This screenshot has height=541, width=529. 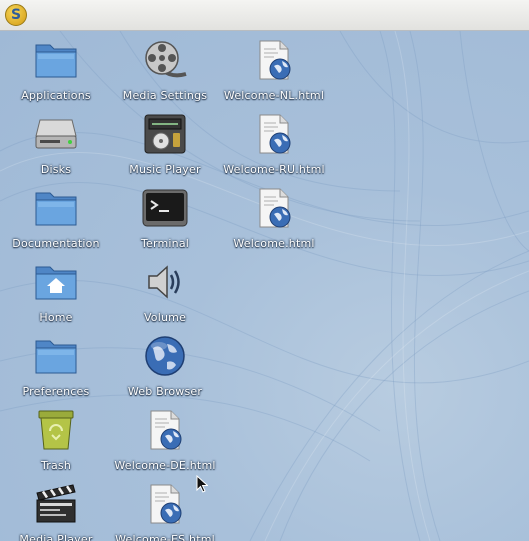 I want to click on desktop-icon-documentation: Documentation, so click(x=56, y=221).